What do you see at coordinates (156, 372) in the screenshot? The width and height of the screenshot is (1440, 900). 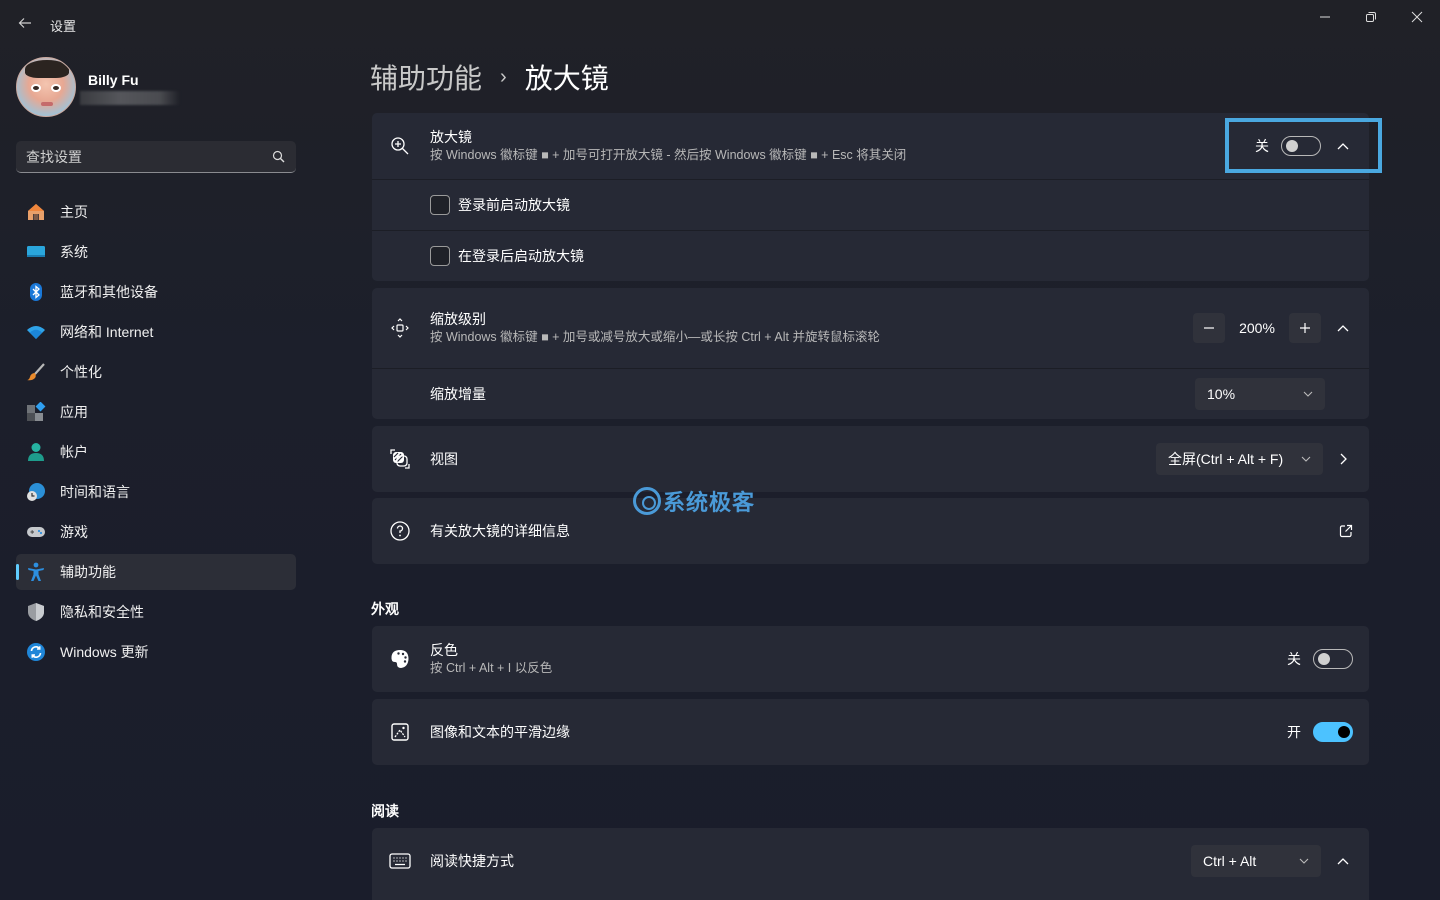 I see `sidebar-item-personalization: 个性化` at bounding box center [156, 372].